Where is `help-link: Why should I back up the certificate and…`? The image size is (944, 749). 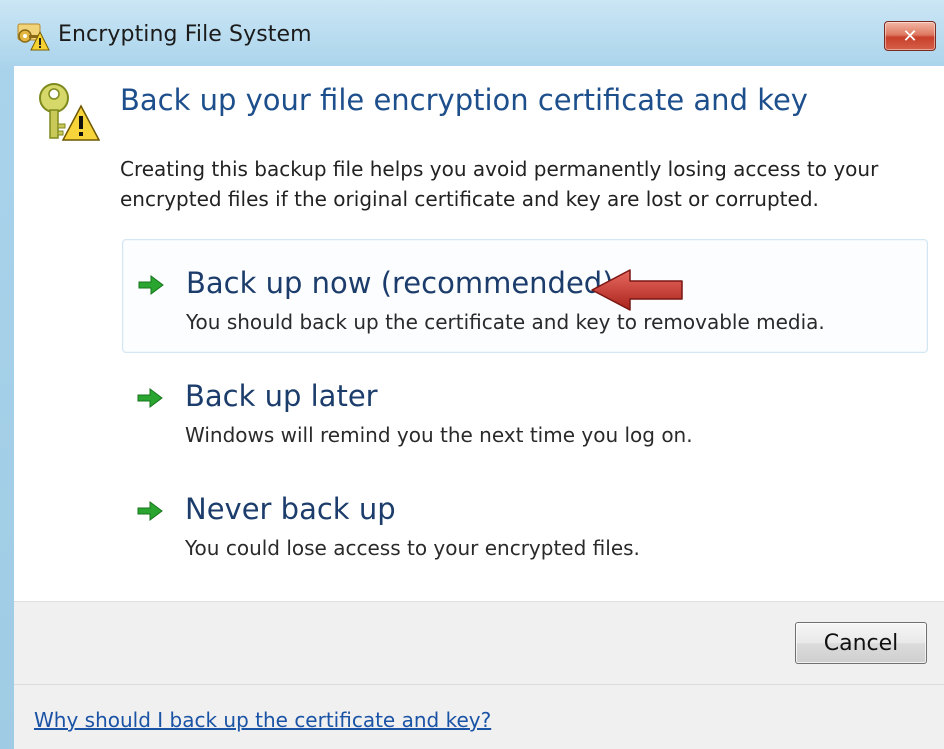 help-link: Why should I back up the certificate and… is located at coordinates (262, 720).